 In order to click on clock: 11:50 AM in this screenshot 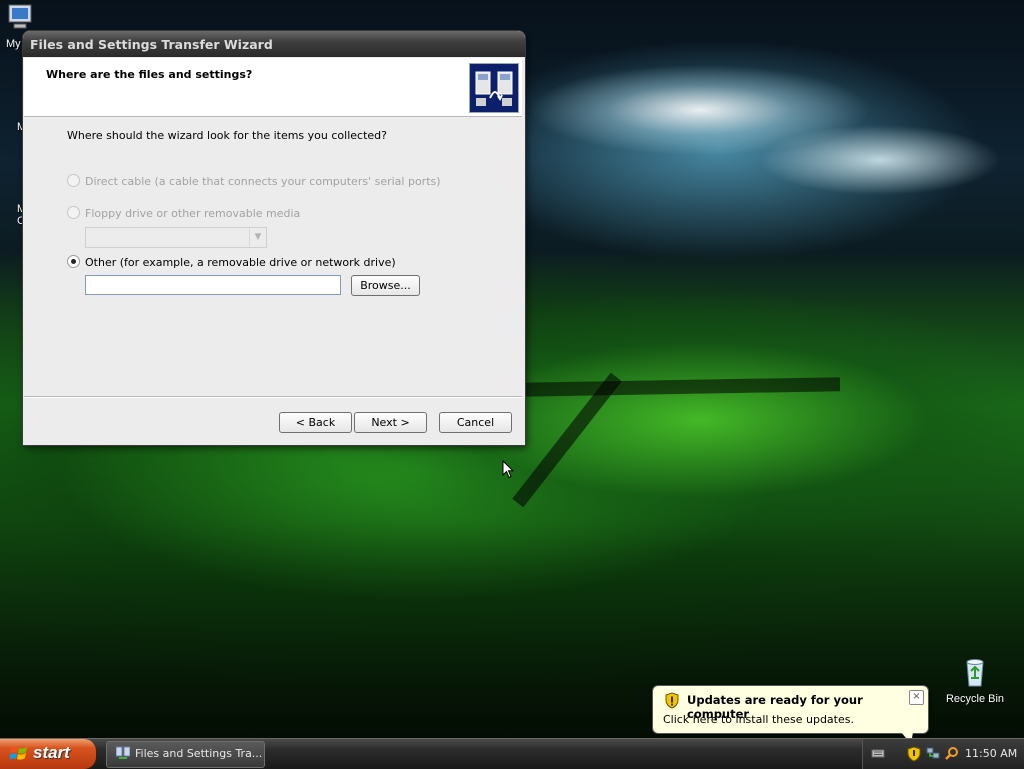, I will do `click(991, 753)`.